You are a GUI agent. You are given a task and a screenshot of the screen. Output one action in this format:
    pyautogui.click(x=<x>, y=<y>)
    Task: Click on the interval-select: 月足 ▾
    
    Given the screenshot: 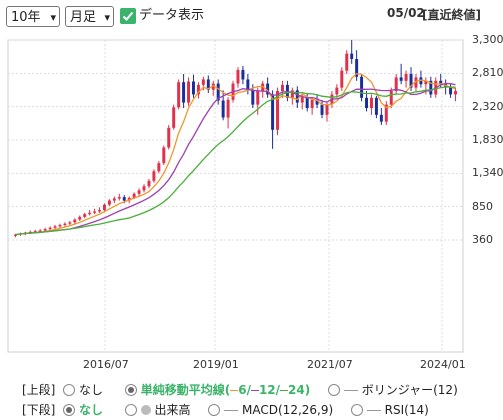 What is the action you would take?
    pyautogui.click(x=89, y=16)
    